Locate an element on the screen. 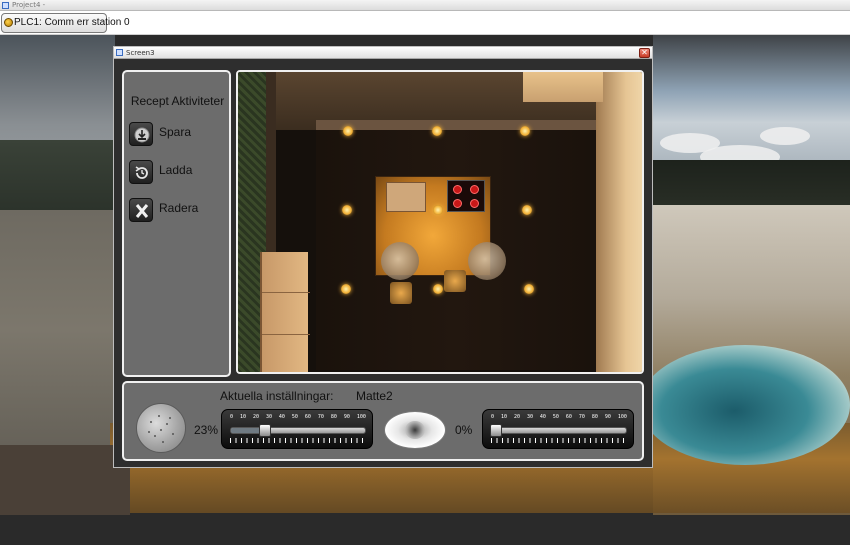  lamp-icon is located at coordinates (415, 430).